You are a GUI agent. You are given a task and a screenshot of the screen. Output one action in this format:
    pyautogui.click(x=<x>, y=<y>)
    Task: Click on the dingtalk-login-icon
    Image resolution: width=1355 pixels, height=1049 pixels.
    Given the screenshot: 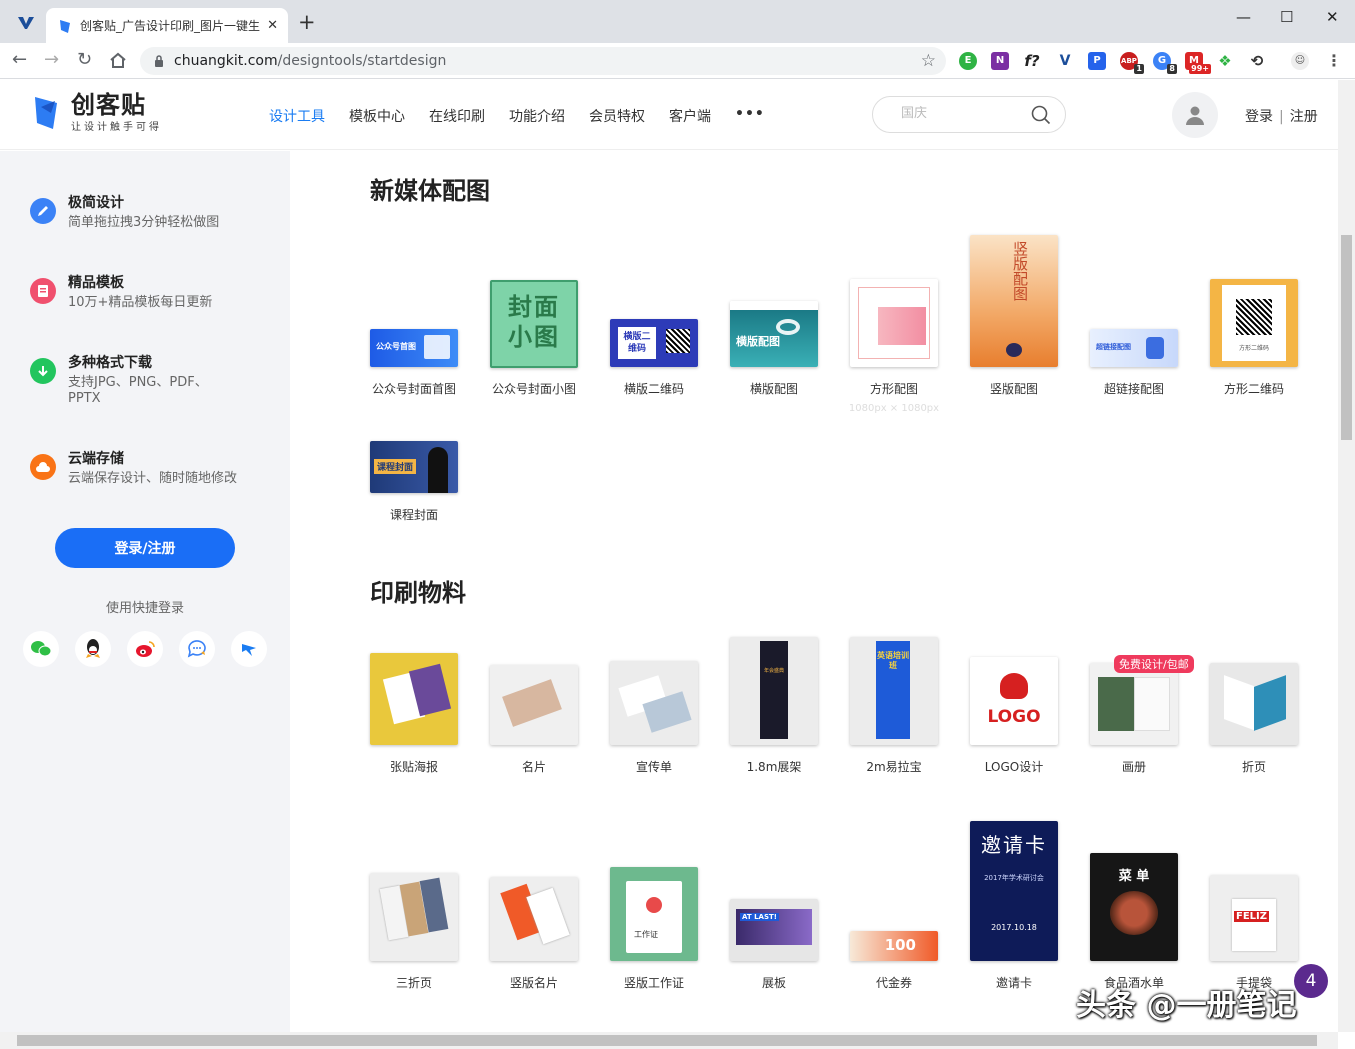 What is the action you would take?
    pyautogui.click(x=249, y=649)
    